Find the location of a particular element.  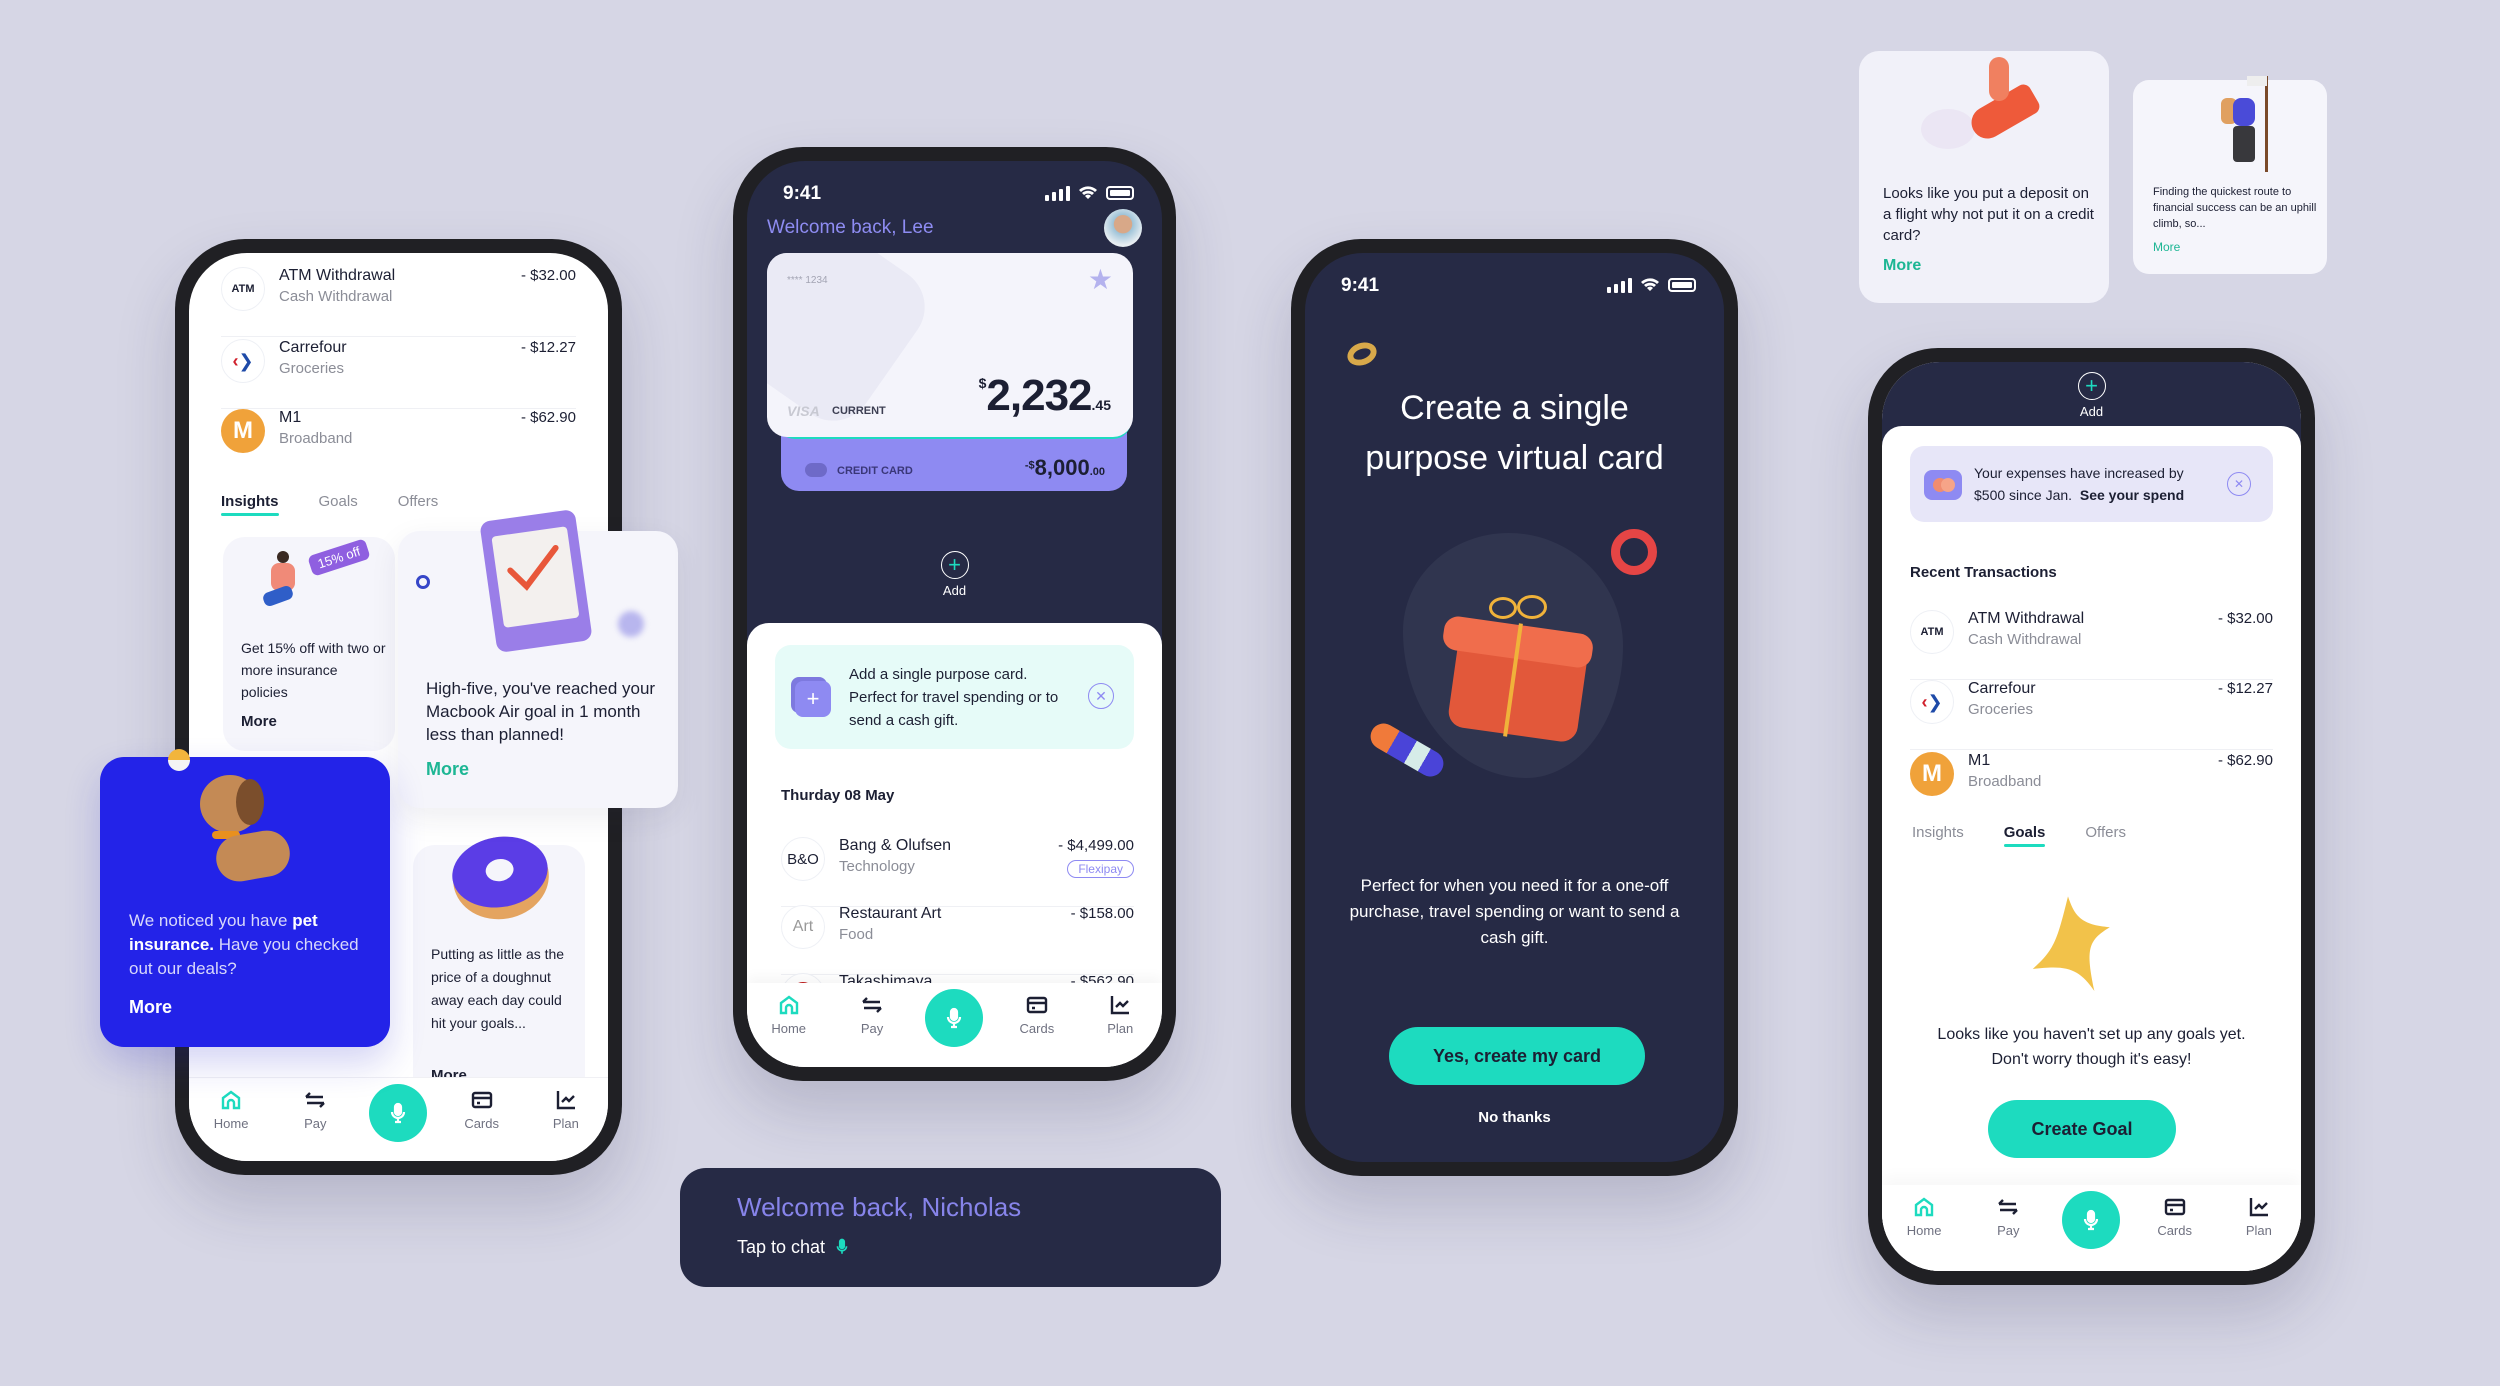

transaction-category: Groceries is located at coordinates (312, 368).